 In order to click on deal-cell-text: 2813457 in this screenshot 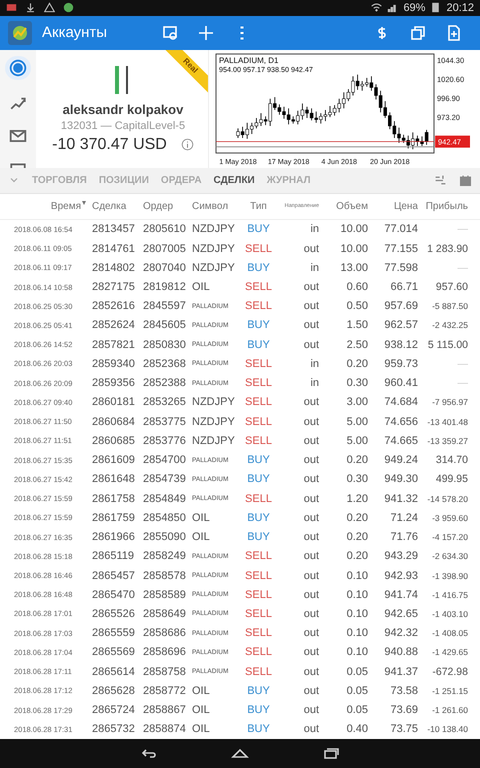, I will do `click(114, 229)`.